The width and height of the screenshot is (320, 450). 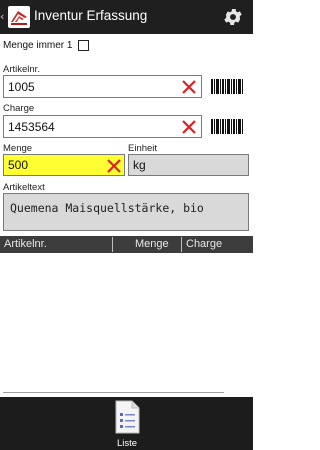 What do you see at coordinates (189, 86) in the screenshot?
I see `clear-artikelnr-icon` at bounding box center [189, 86].